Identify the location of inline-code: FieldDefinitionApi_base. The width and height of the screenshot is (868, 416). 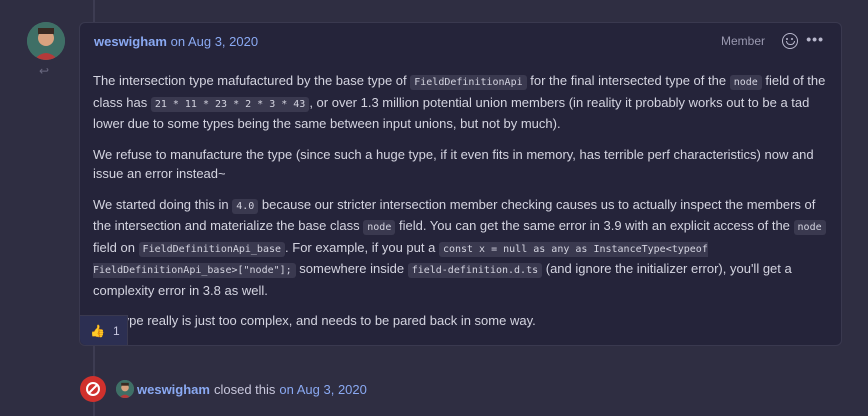
(212, 249).